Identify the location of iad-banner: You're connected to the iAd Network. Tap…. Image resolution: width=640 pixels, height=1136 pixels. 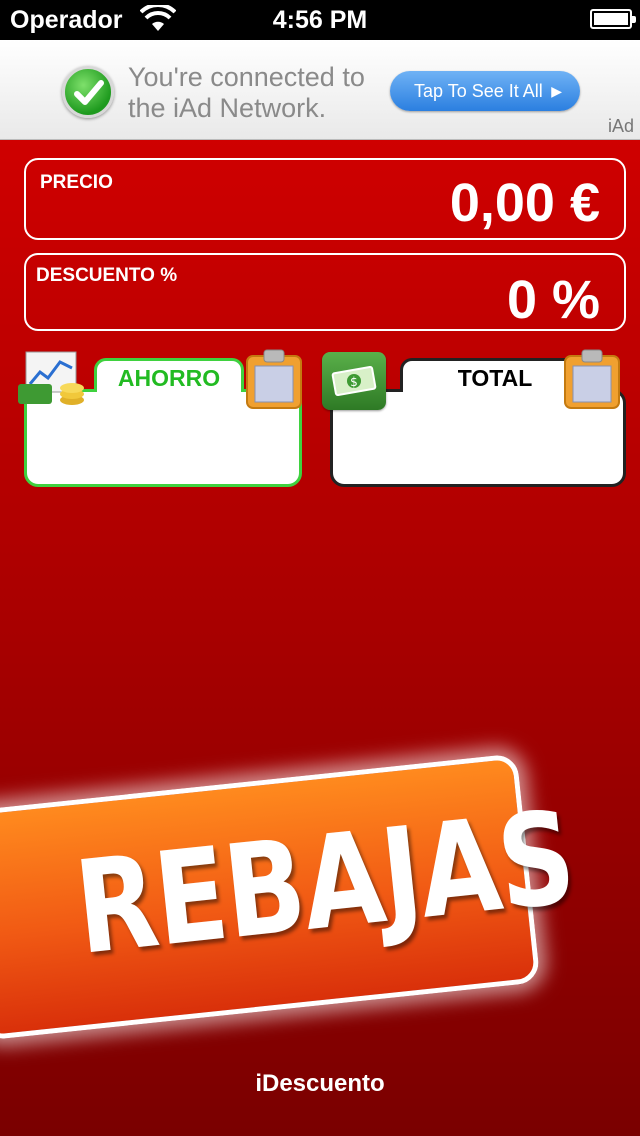
(320, 90).